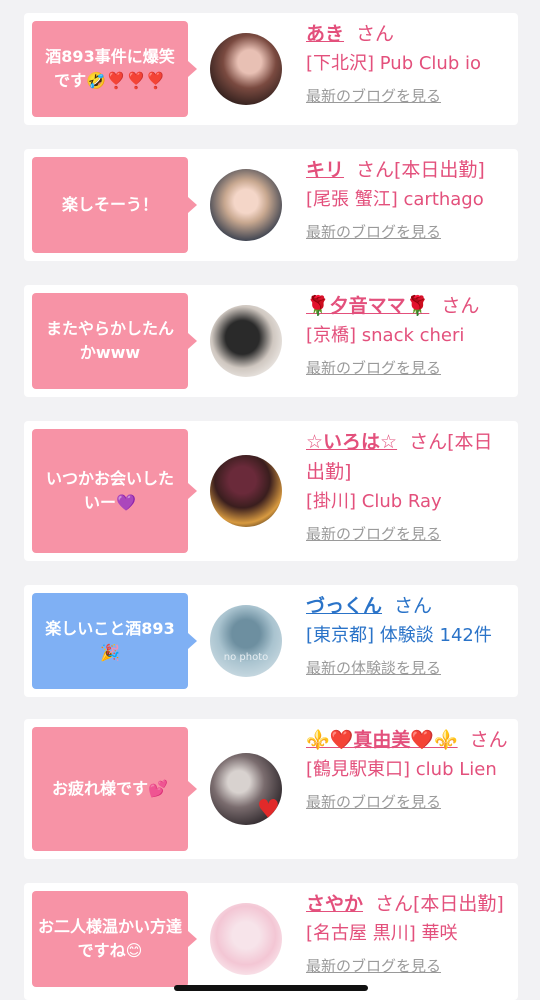  Describe the element at coordinates (268, 810) in the screenshot. I see `heart-icon: ♥` at that location.